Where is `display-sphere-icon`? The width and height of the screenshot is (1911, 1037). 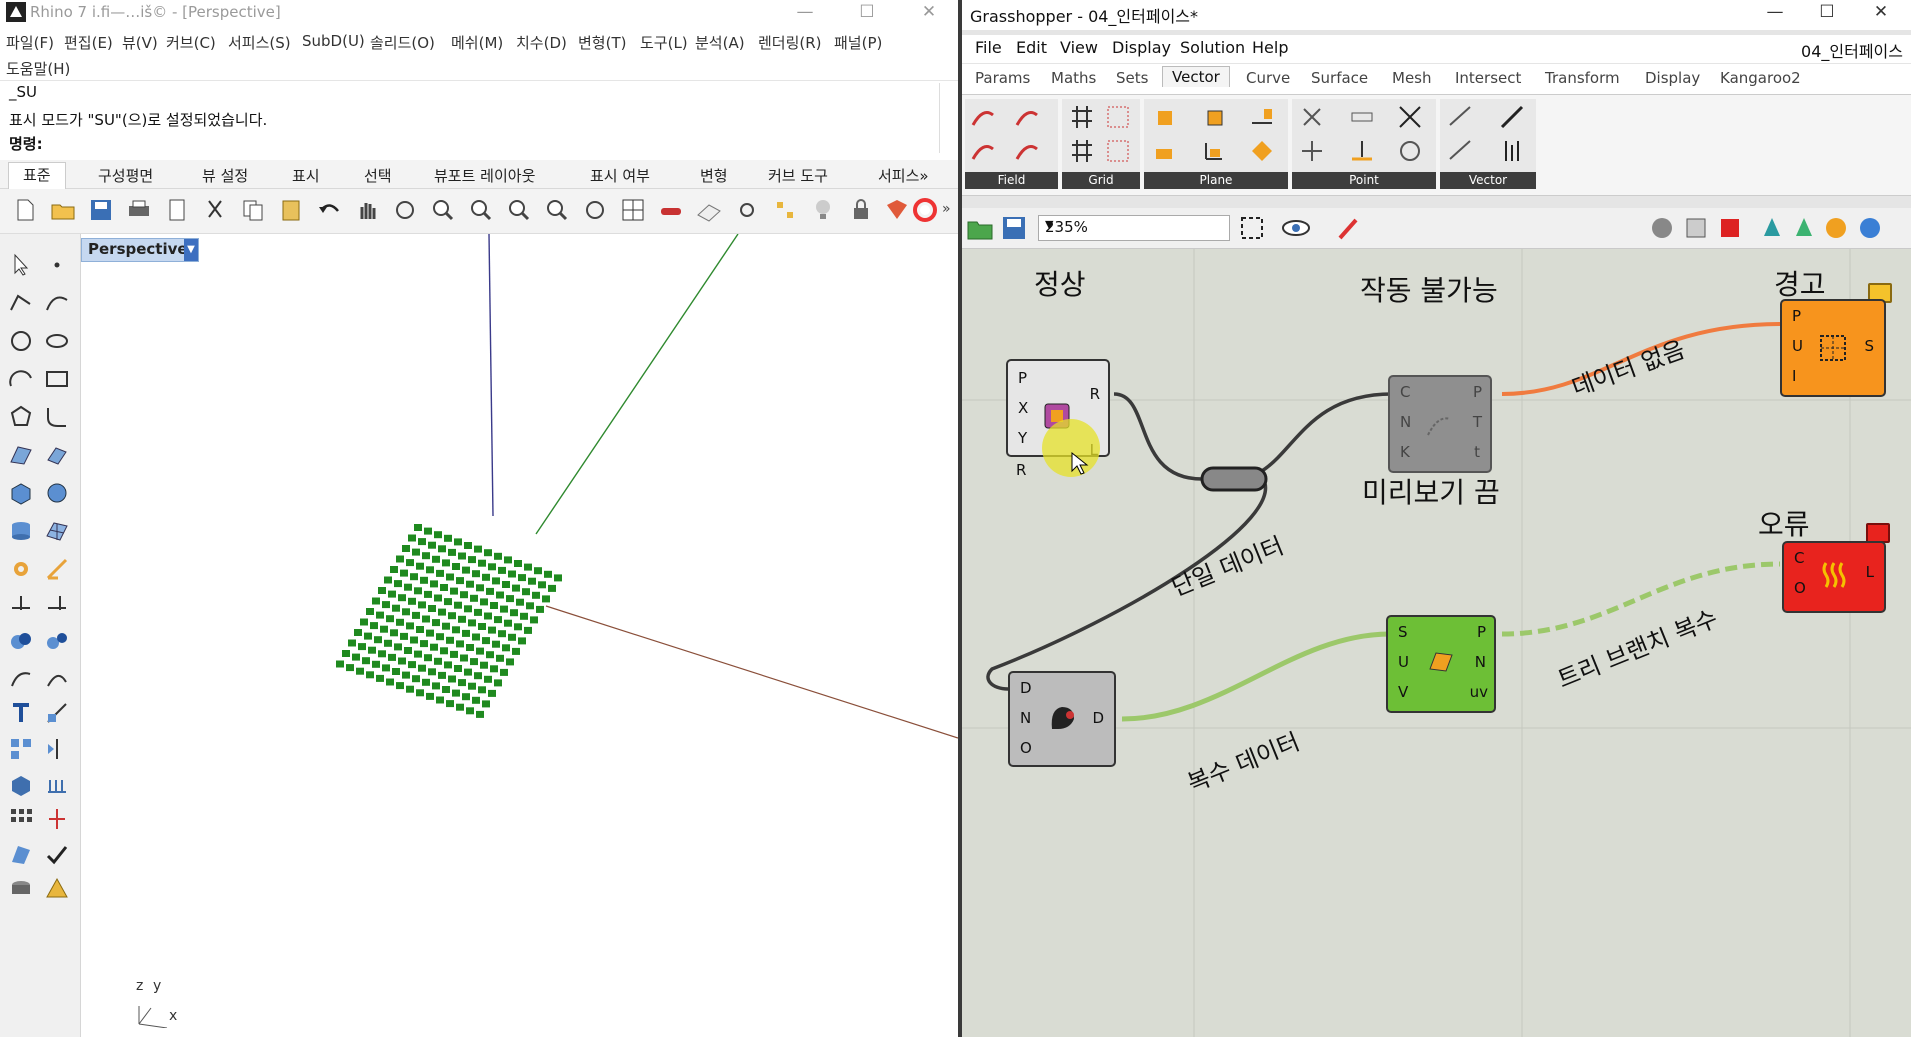 display-sphere-icon is located at coordinates (1870, 228).